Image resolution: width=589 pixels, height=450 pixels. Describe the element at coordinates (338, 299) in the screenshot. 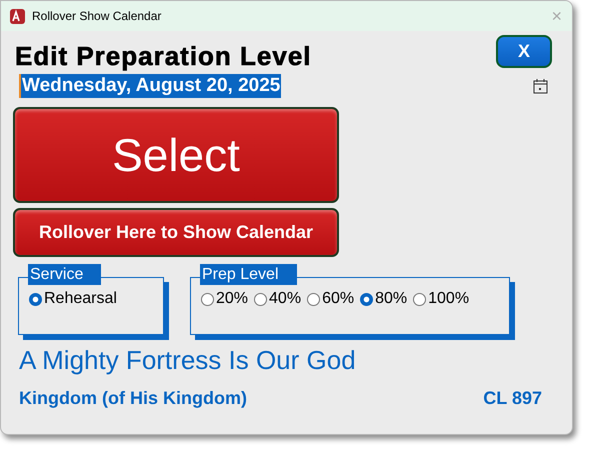

I see `option-label: 60%` at that location.